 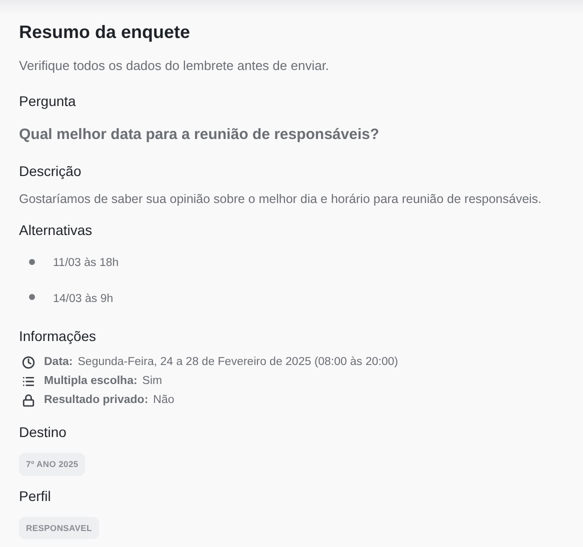 What do you see at coordinates (83, 299) in the screenshot?
I see `alternative-text: 14/03 às 9h` at bounding box center [83, 299].